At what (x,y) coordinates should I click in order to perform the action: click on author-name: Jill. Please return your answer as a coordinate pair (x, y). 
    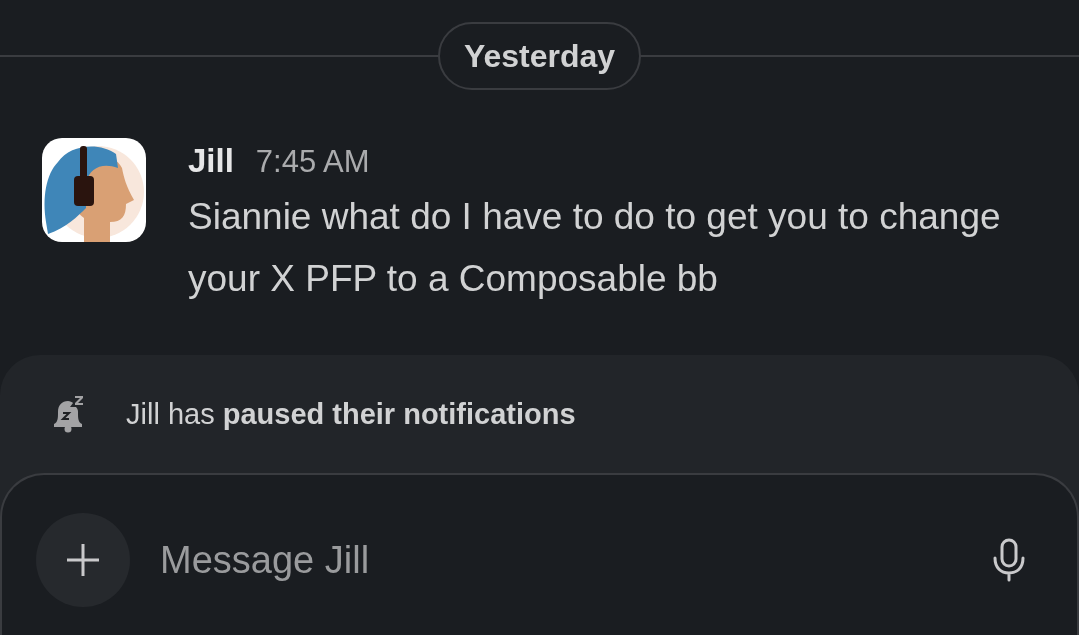
    Looking at the image, I should click on (211, 161).